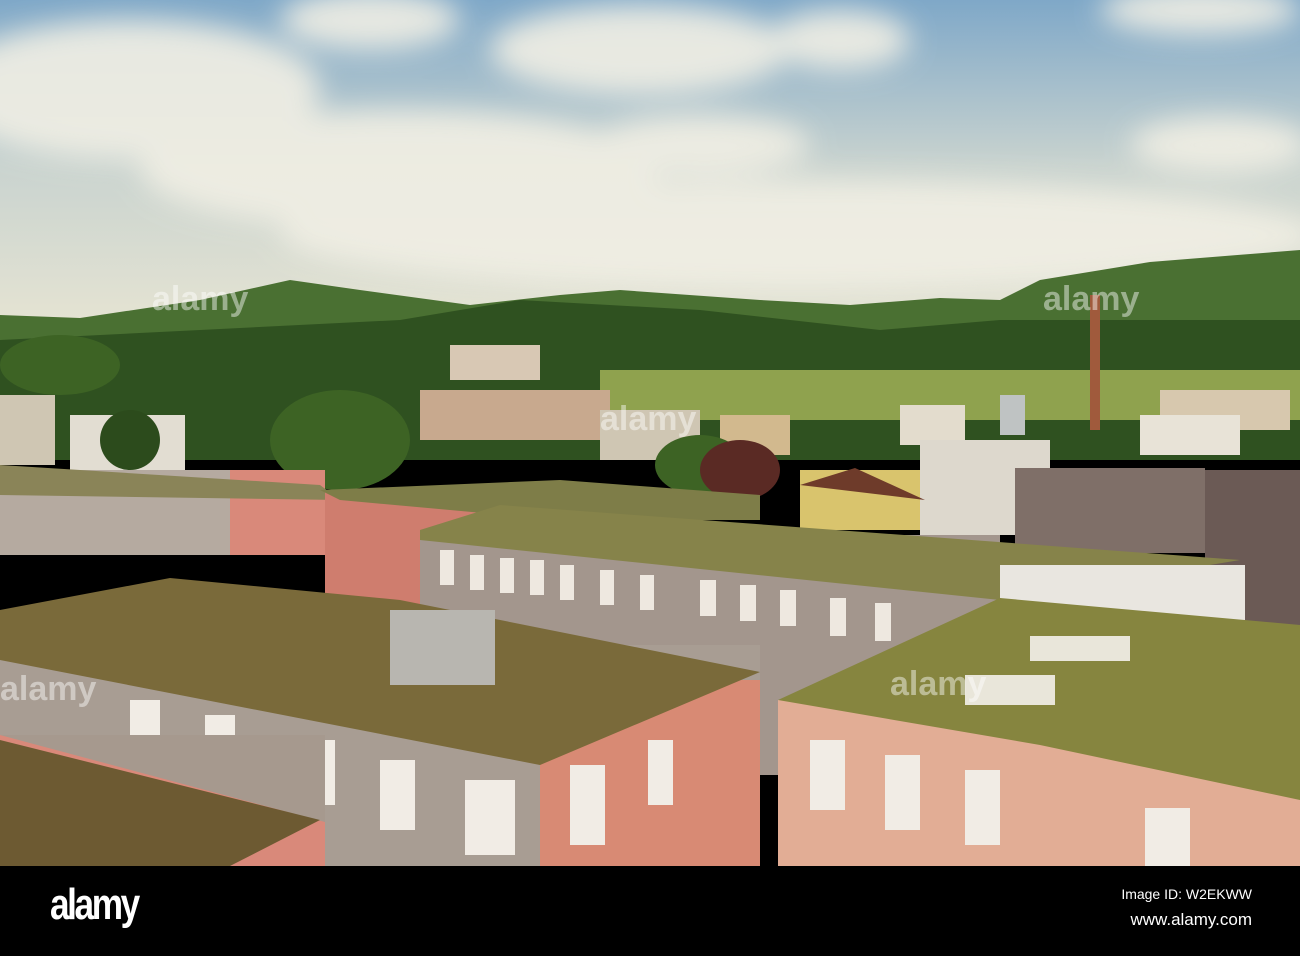 The image size is (1300, 956). I want to click on alamy-logo: alamy, so click(95, 904).